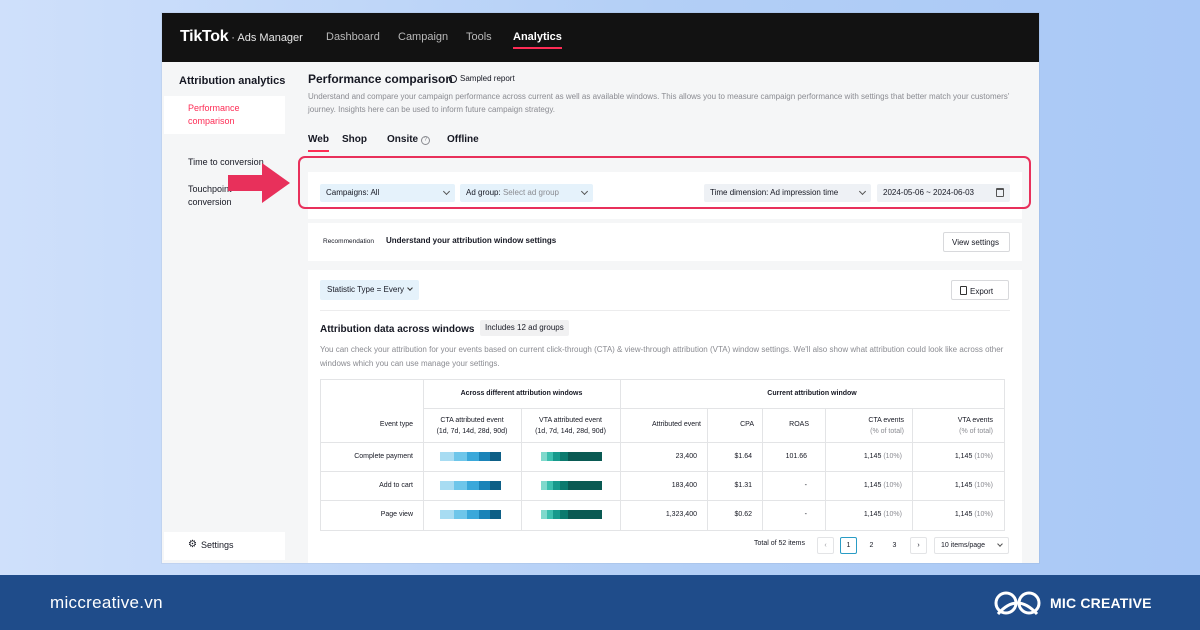  Describe the element at coordinates (204, 36) in the screenshot. I see `brand-name: TikTok` at that location.